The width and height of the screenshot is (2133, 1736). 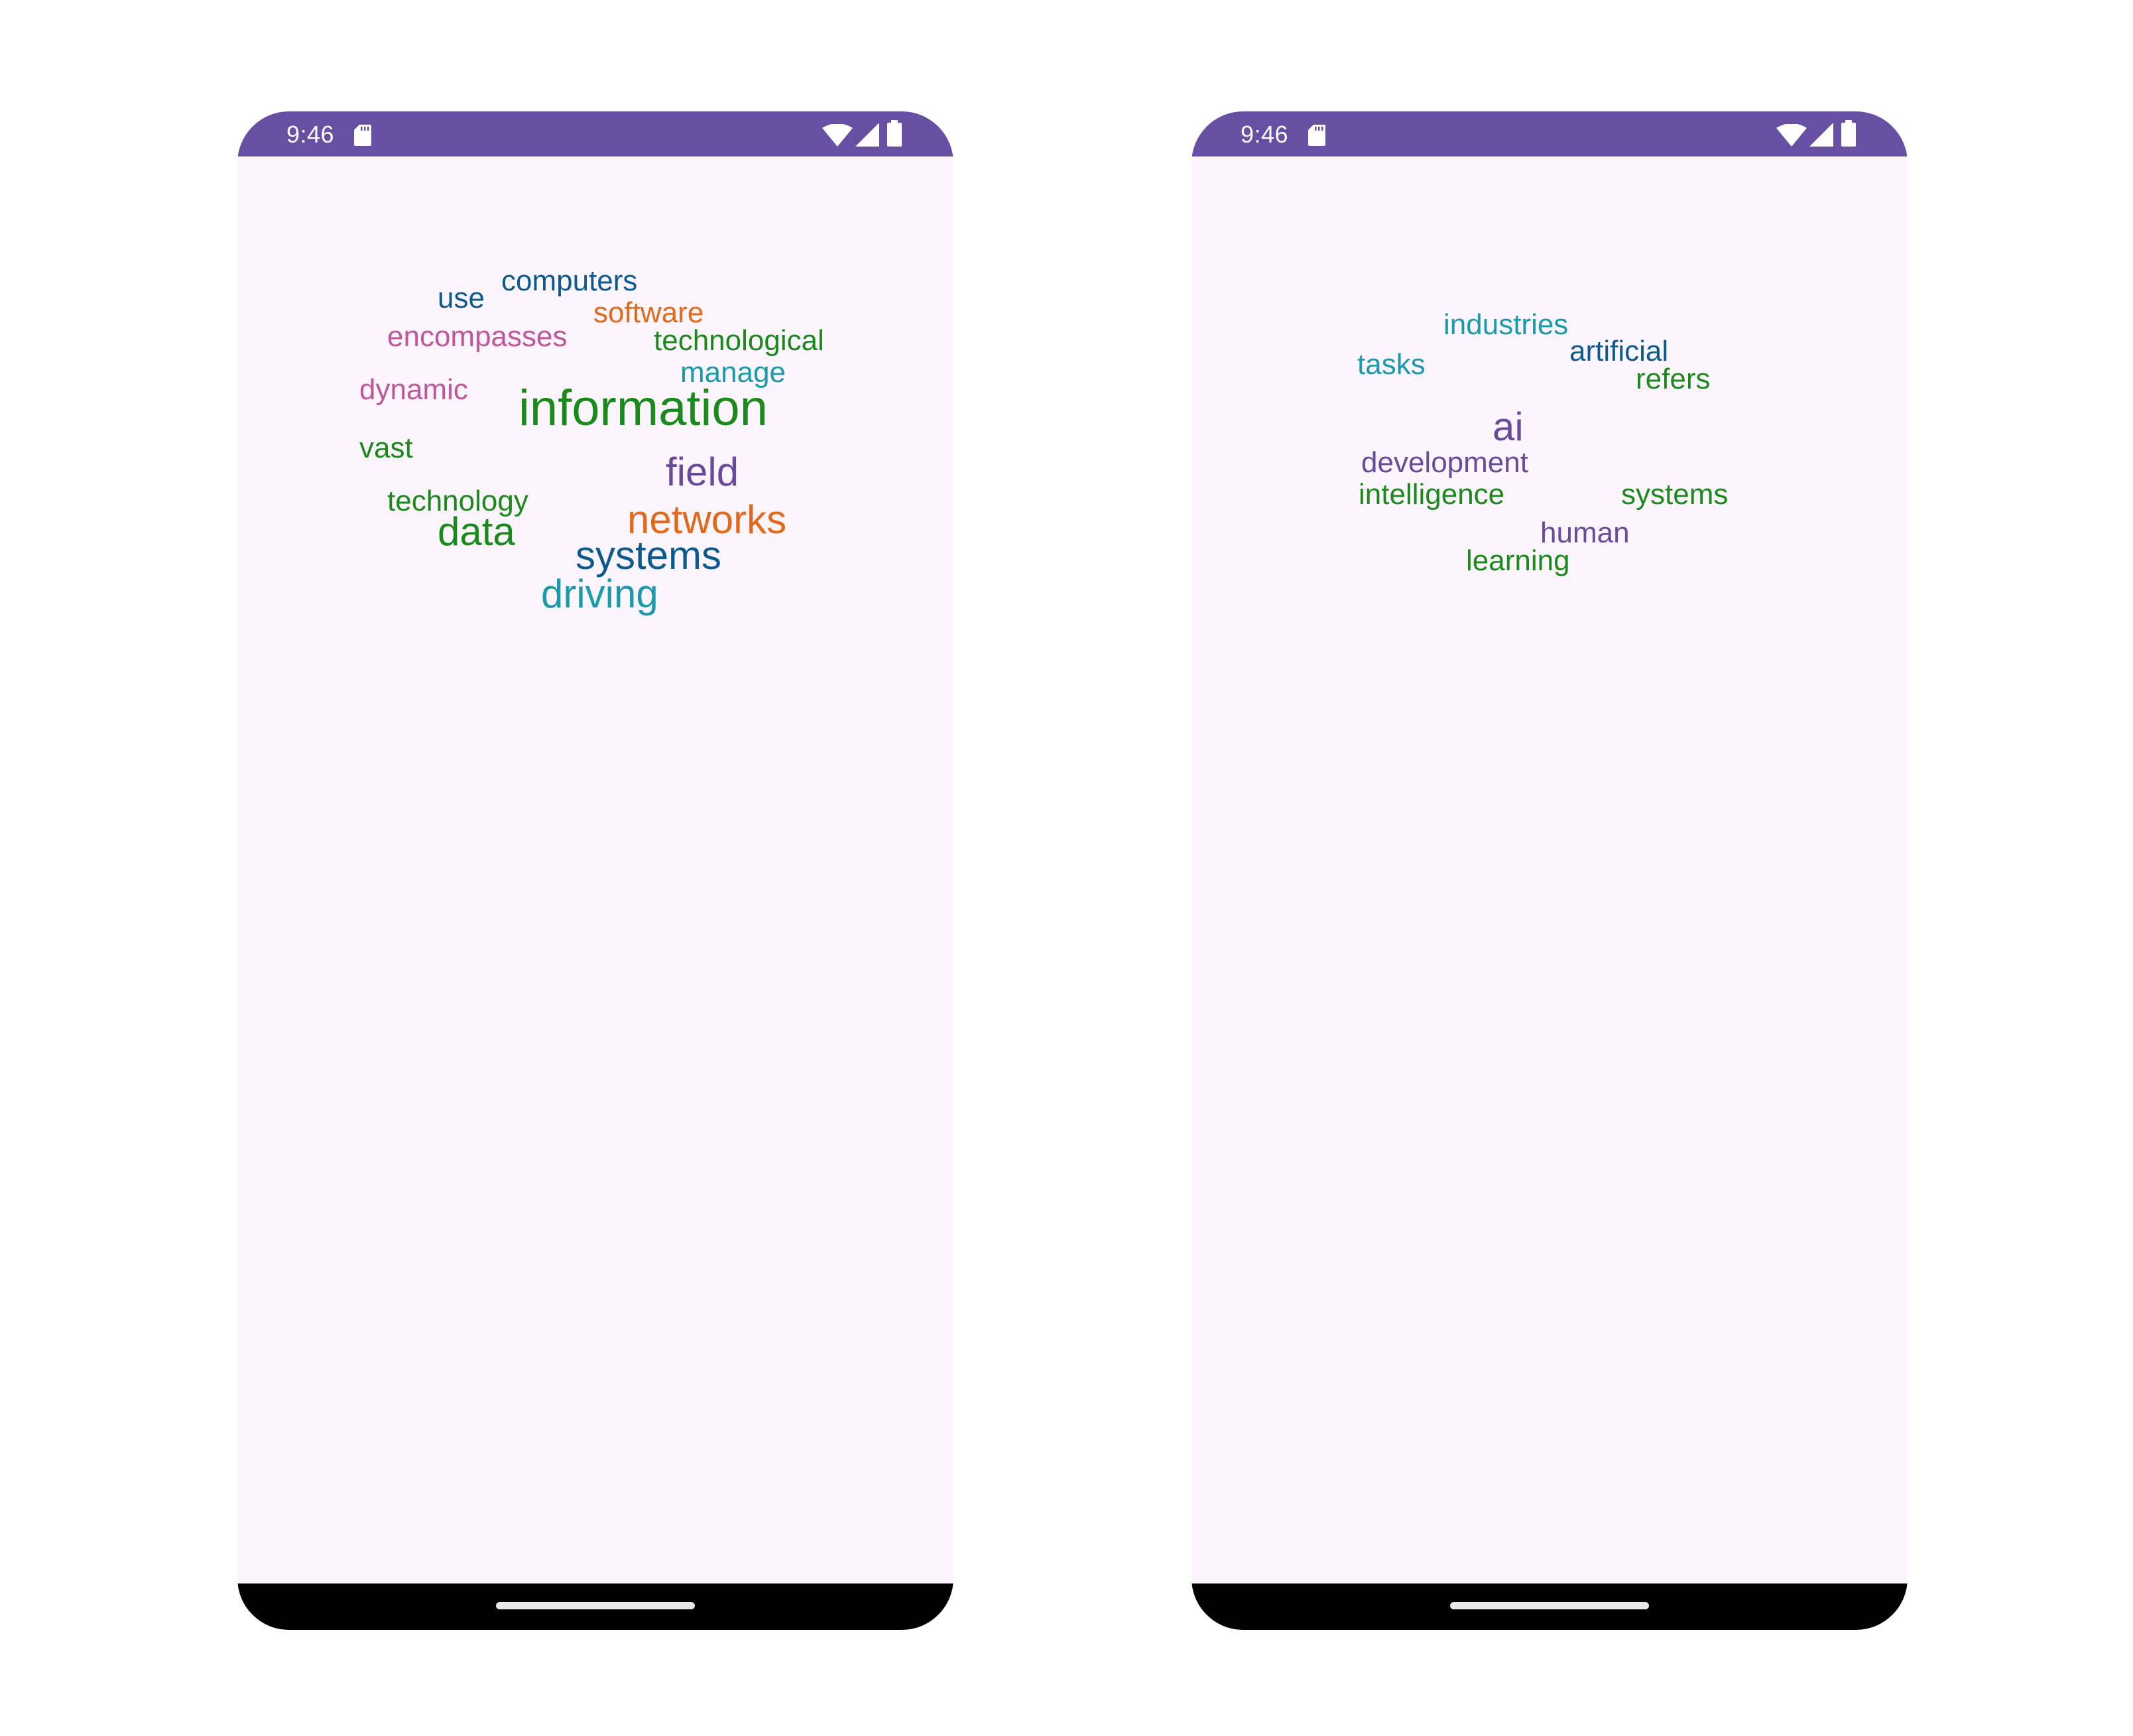 I want to click on word-cloud-word: human, so click(x=1585, y=533).